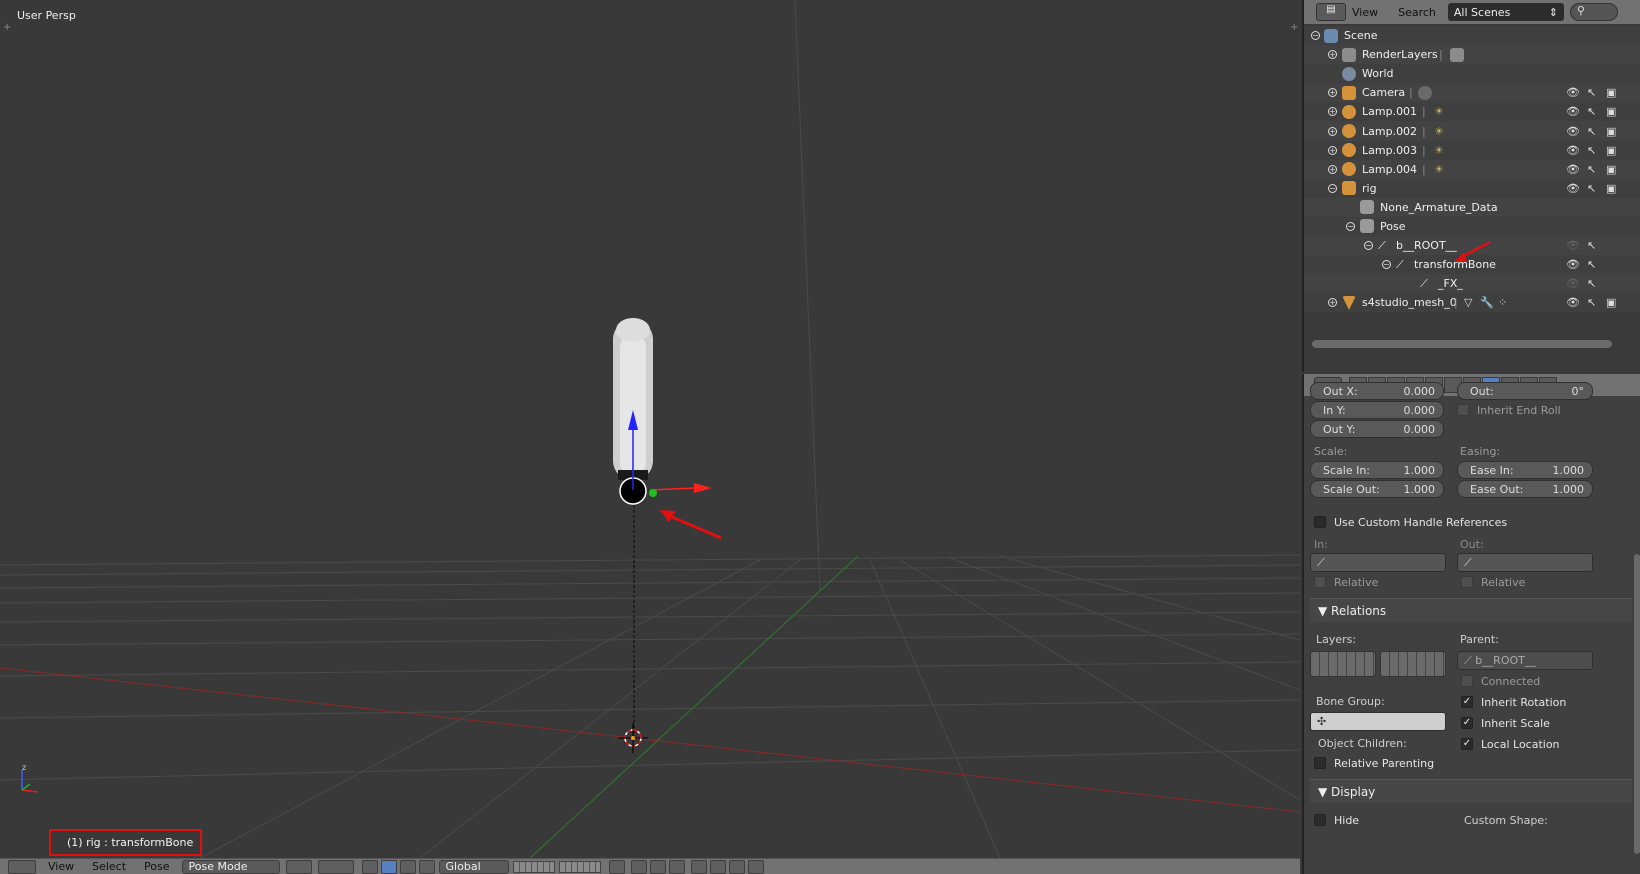  What do you see at coordinates (1365, 12) in the screenshot?
I see `outliner-view-menu: View` at bounding box center [1365, 12].